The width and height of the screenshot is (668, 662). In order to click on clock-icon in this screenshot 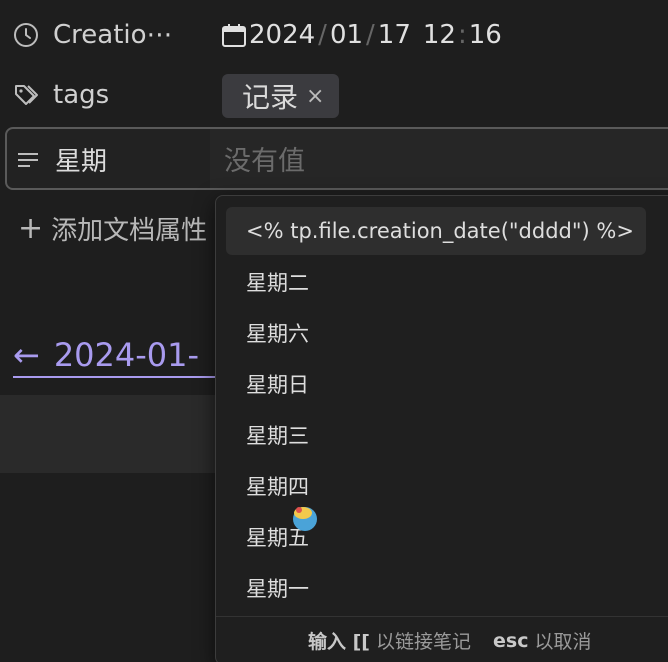, I will do `click(26, 35)`.